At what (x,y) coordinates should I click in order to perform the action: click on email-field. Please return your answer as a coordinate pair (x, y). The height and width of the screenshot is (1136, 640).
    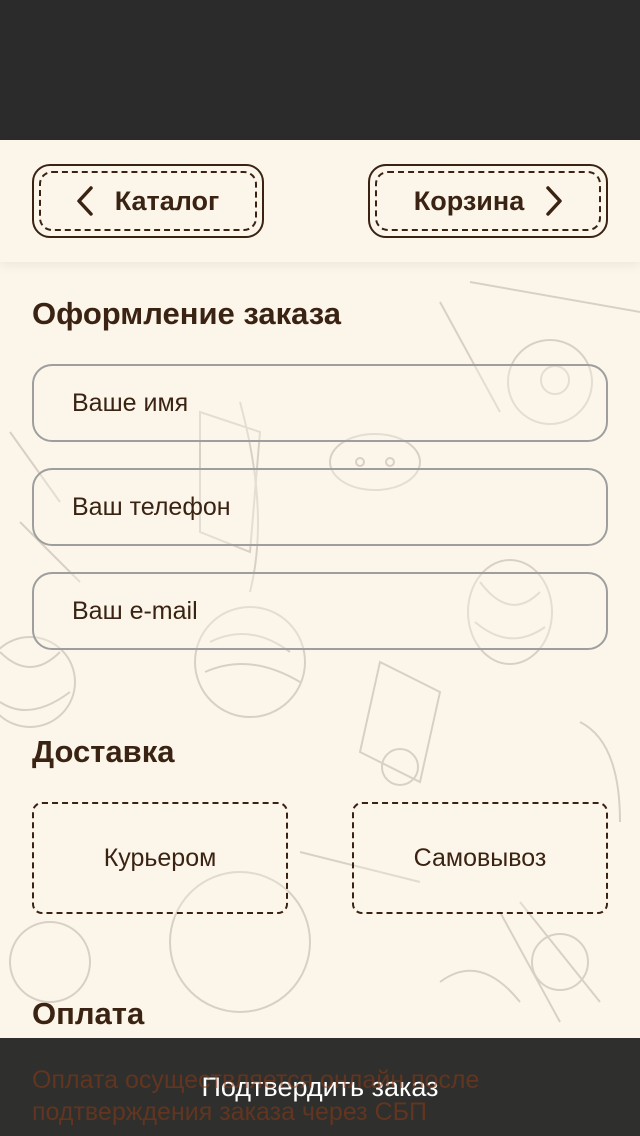
    Looking at the image, I should click on (320, 611).